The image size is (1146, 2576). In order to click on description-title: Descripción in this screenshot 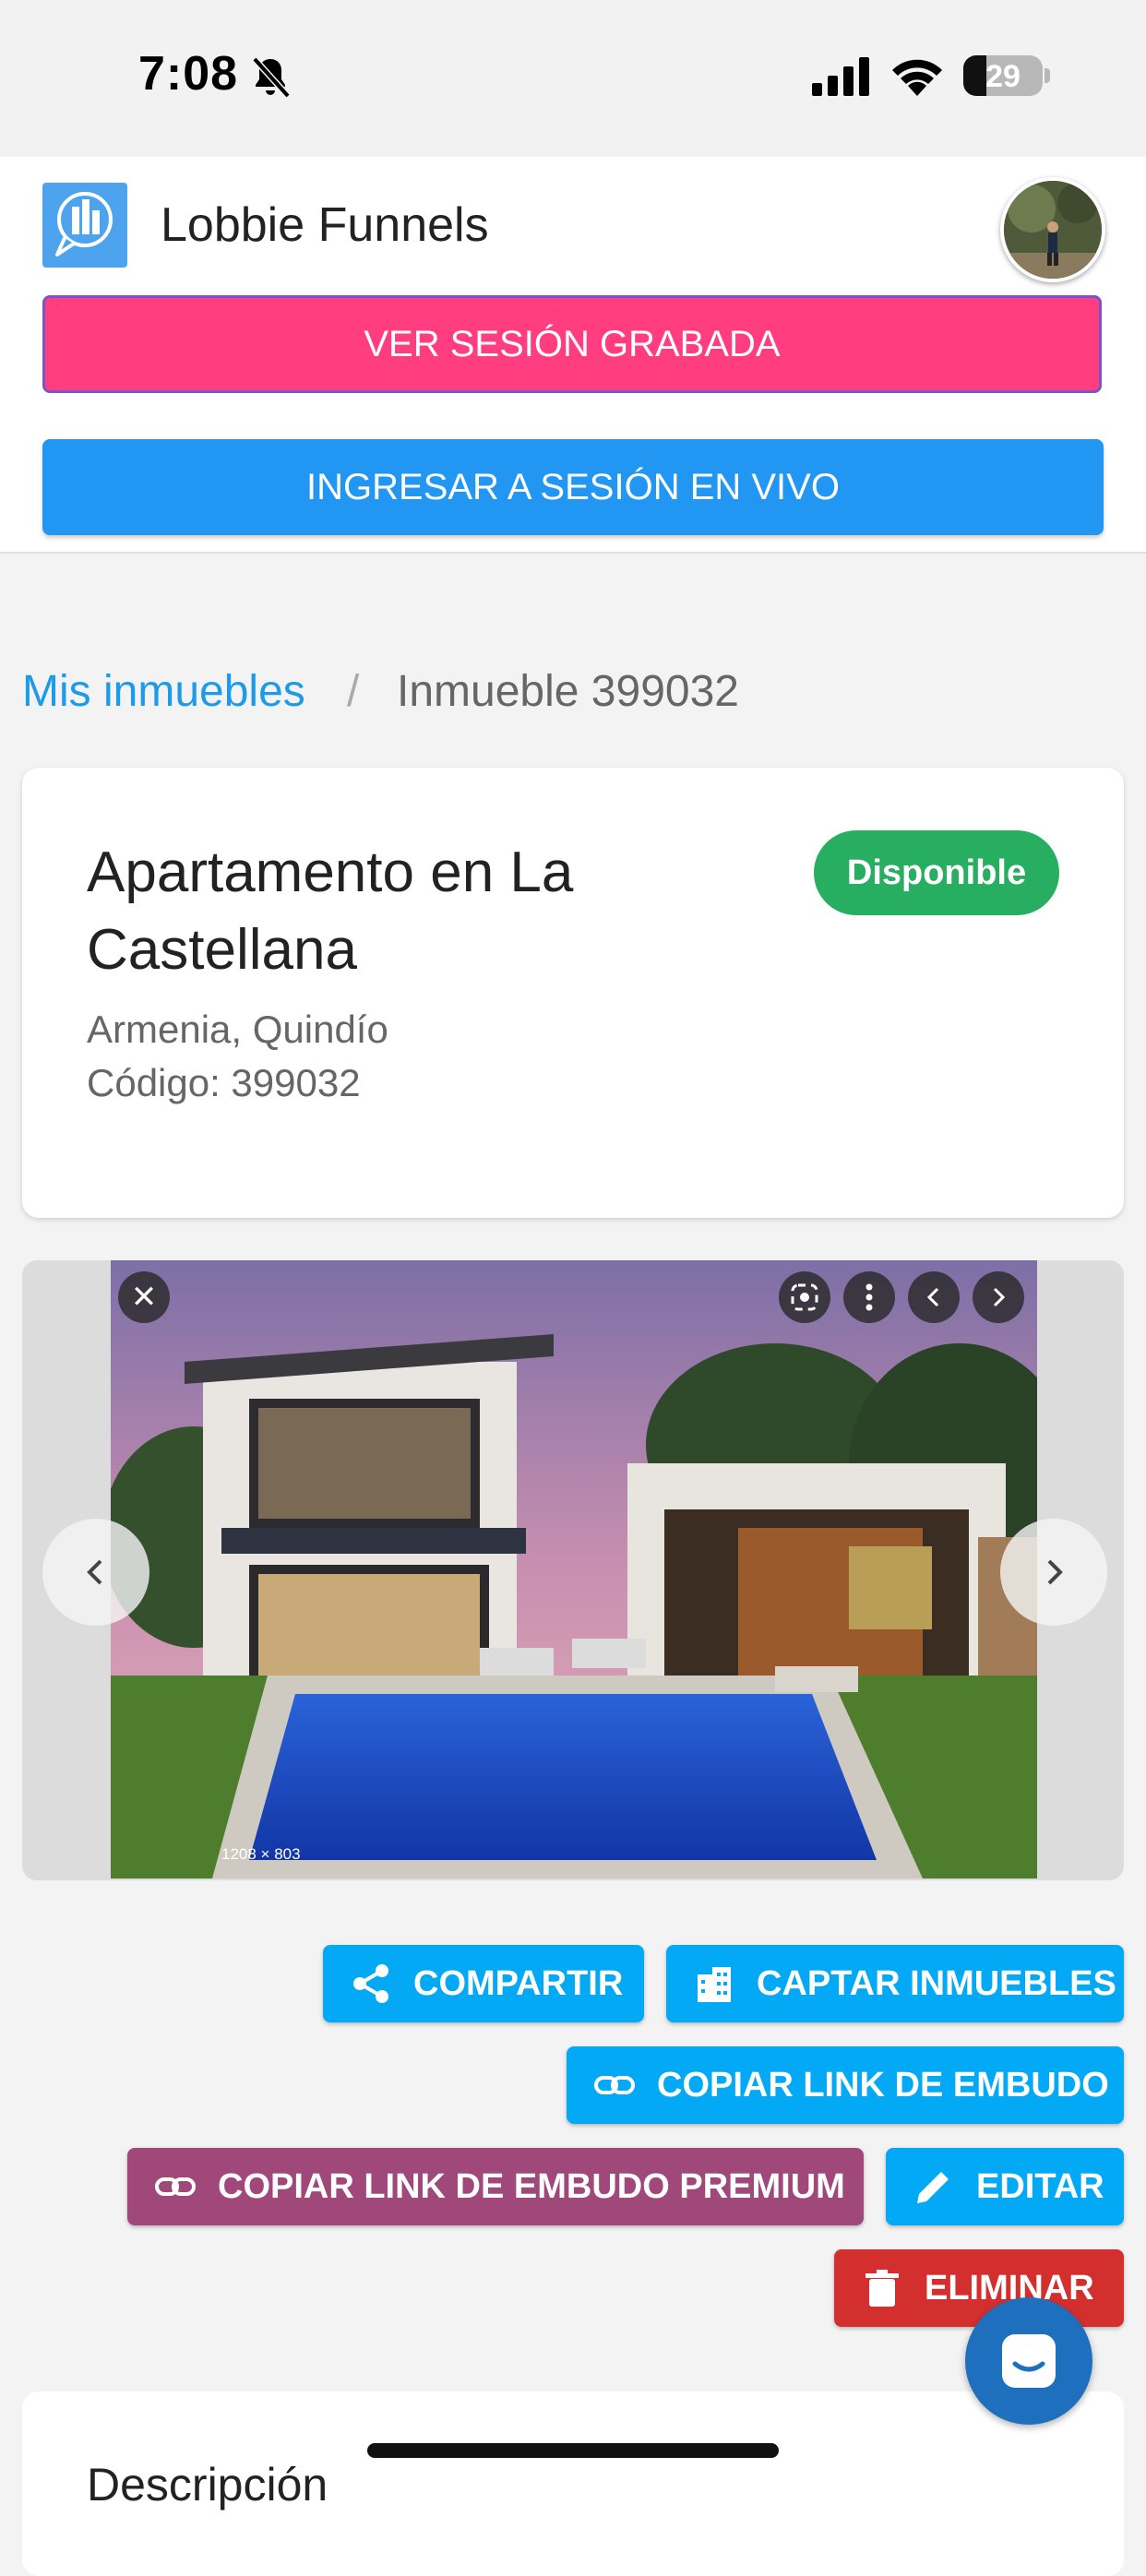, I will do `click(208, 2484)`.